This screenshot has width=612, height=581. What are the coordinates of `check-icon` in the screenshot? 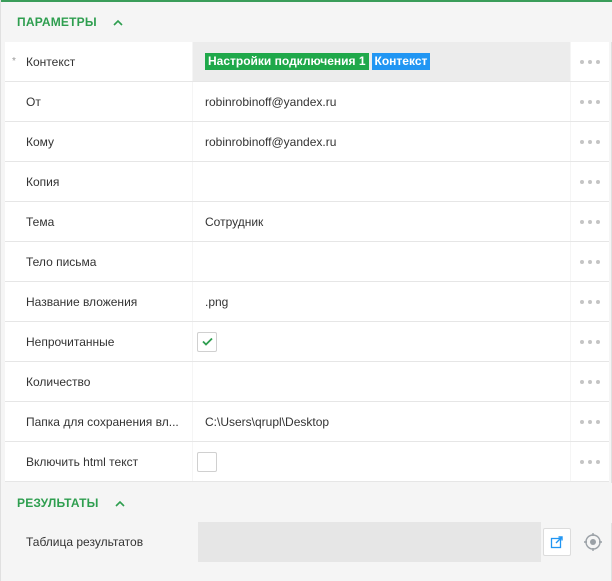 It's located at (207, 341).